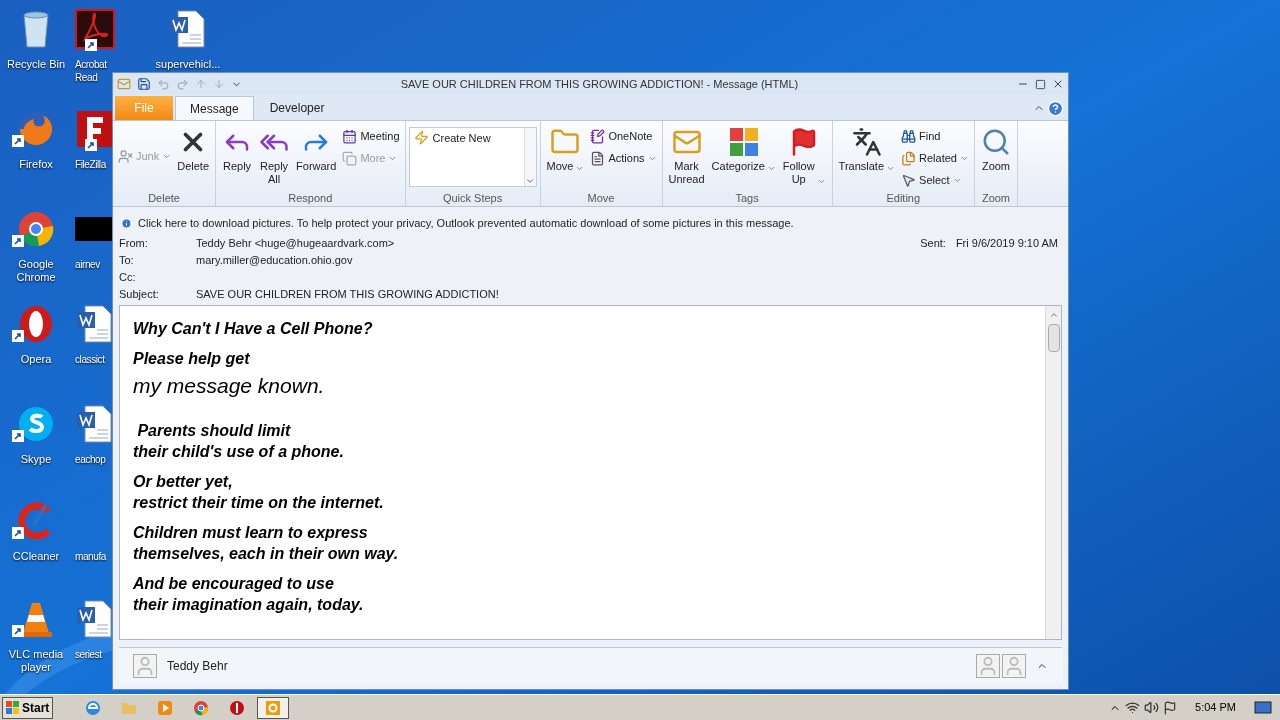  What do you see at coordinates (1040, 84) in the screenshot?
I see `maximize-icon` at bounding box center [1040, 84].